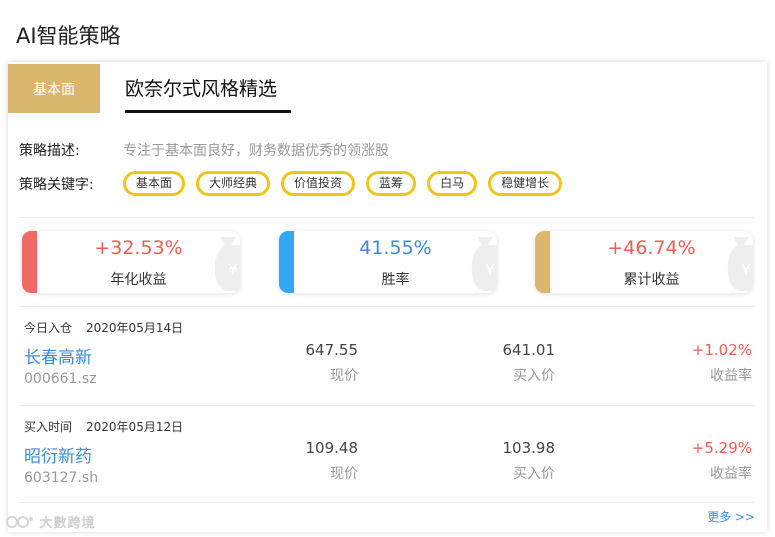  I want to click on keyword-list: 基本面 大师经典 价值投资 蓝筹 白马 稳健增长, so click(348, 183).